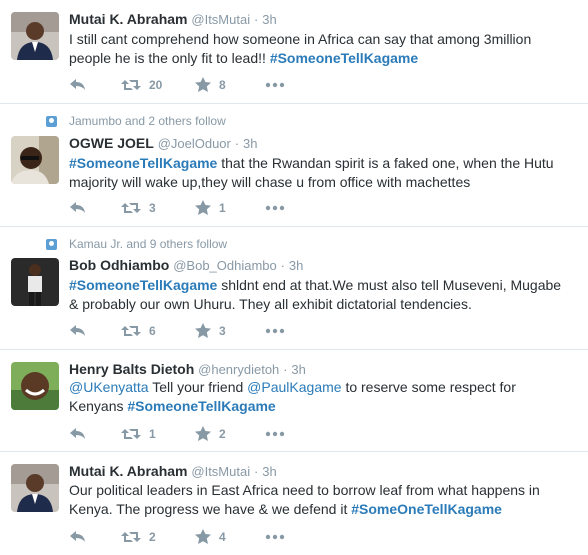  Describe the element at coordinates (230, 536) in the screenshot. I see `favorite-button: 4` at that location.